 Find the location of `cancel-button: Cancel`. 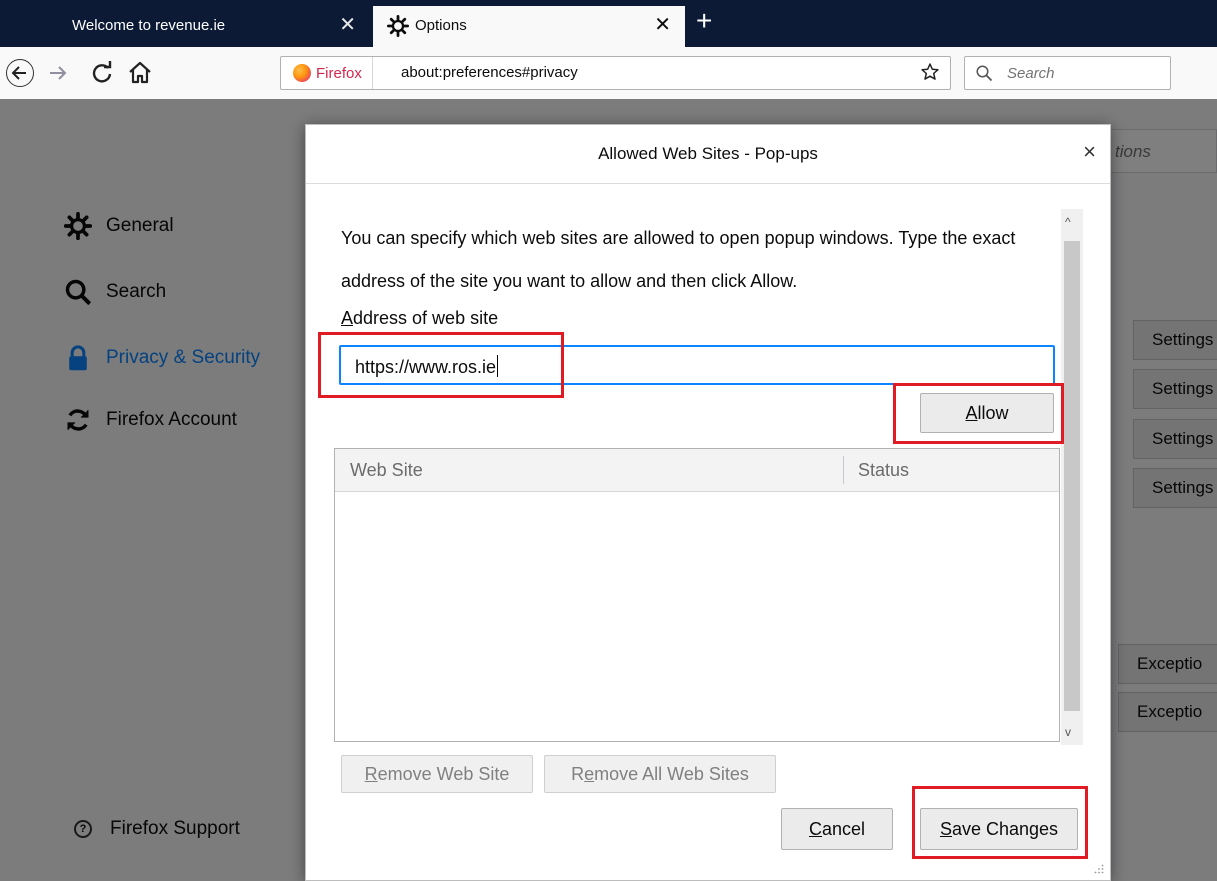

cancel-button: Cancel is located at coordinates (837, 829).